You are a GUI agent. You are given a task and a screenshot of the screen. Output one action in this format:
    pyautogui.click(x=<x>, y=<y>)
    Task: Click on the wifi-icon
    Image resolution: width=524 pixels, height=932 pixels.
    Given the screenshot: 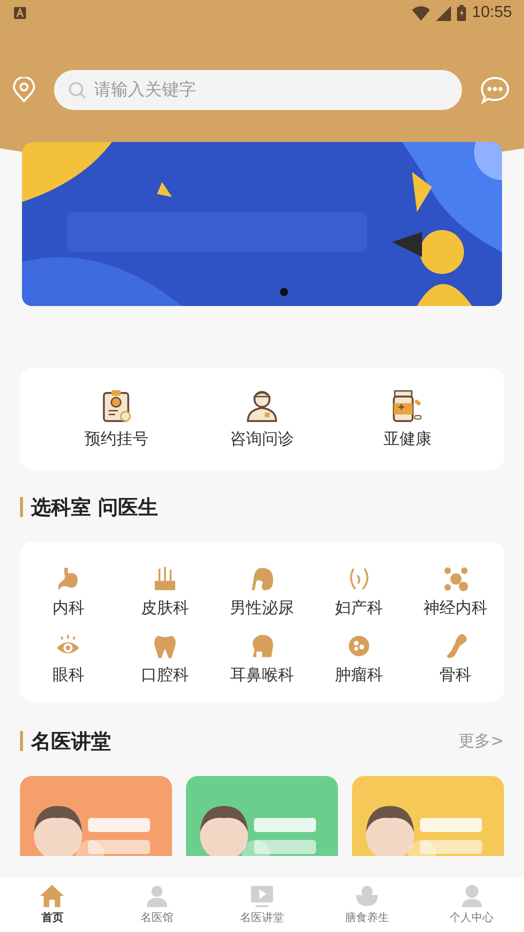 What is the action you would take?
    pyautogui.click(x=421, y=13)
    